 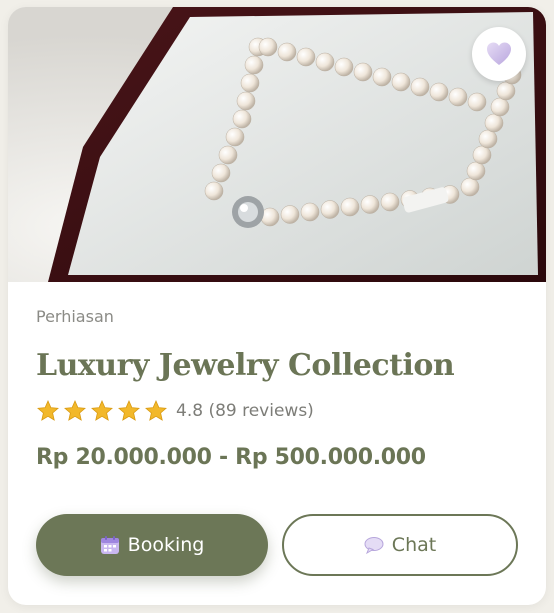 What do you see at coordinates (414, 545) in the screenshot?
I see `chat-label: Chat` at bounding box center [414, 545].